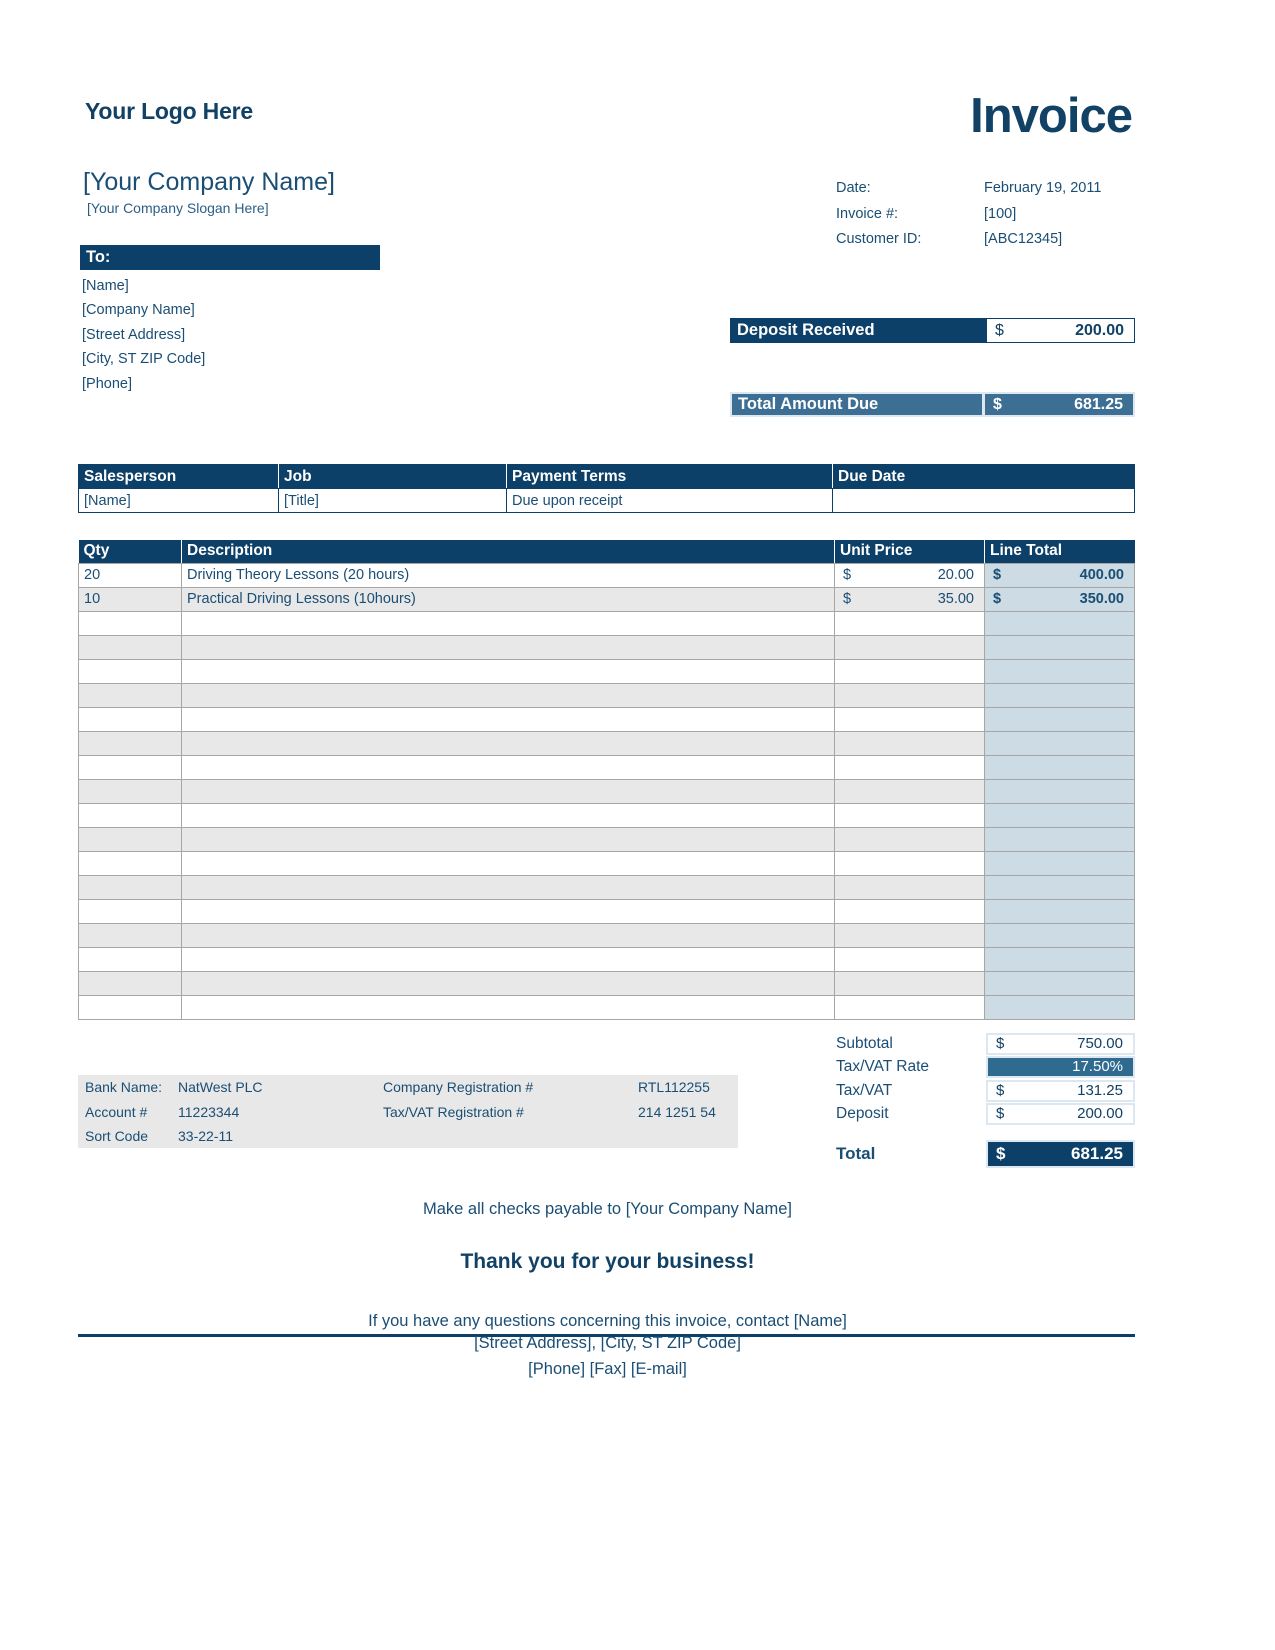 This screenshot has height=1650, width=1275. What do you see at coordinates (867, 213) in the screenshot?
I see `invoice-number-label: Invoice #:` at bounding box center [867, 213].